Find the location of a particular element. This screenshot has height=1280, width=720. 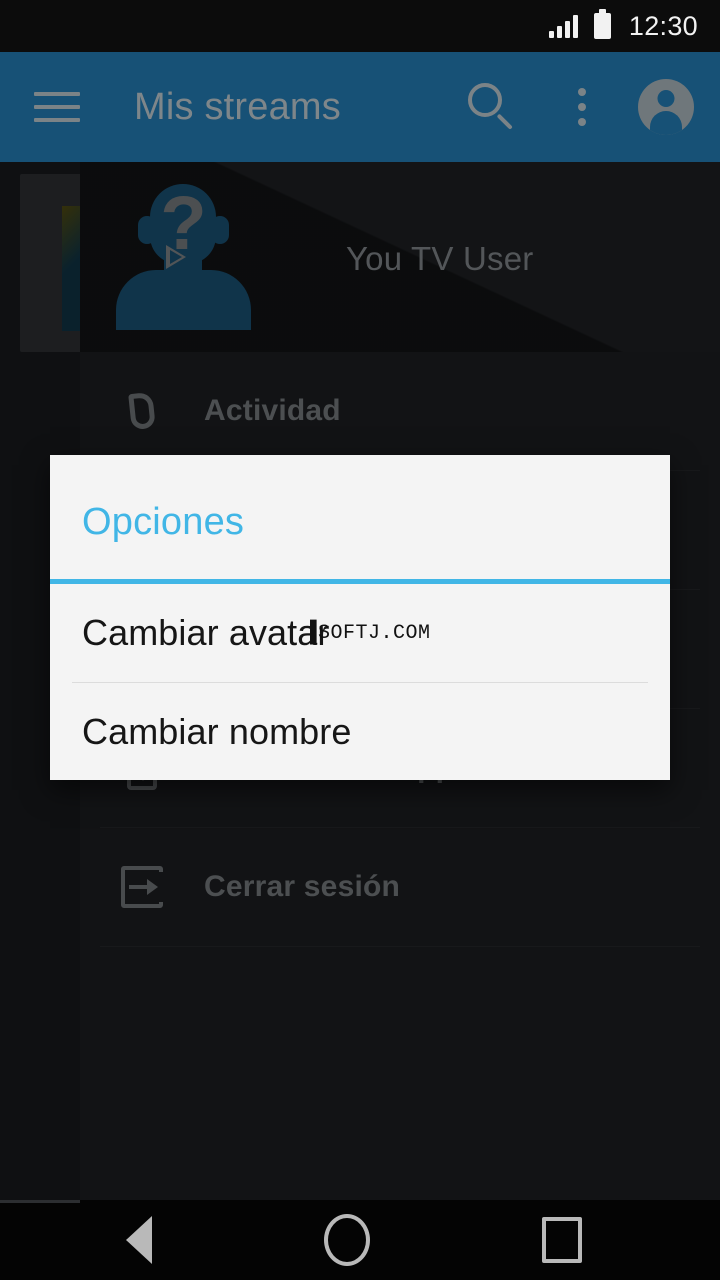

dialog-title: Opciones is located at coordinates (163, 522).